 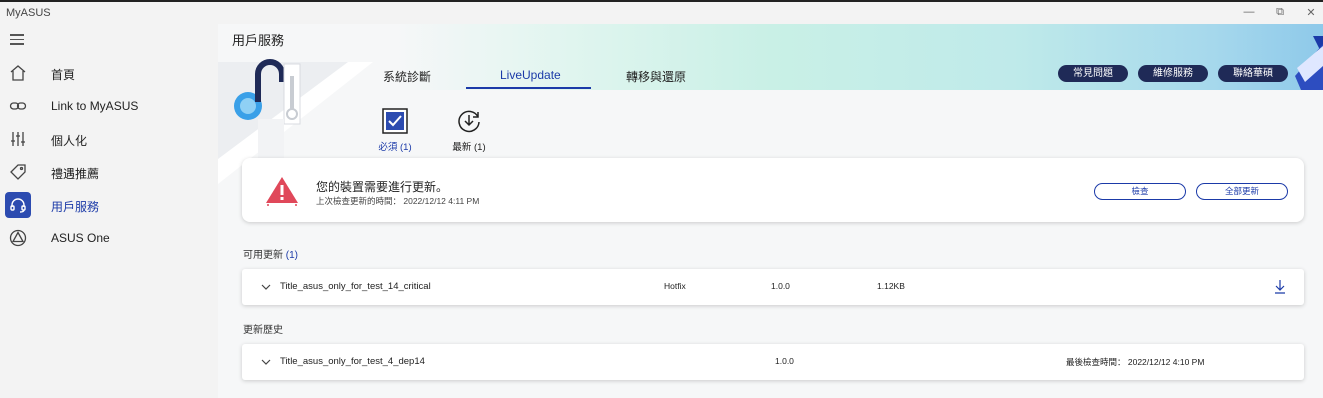 What do you see at coordinates (28, 13) in the screenshot?
I see `app-title: MyASUS` at bounding box center [28, 13].